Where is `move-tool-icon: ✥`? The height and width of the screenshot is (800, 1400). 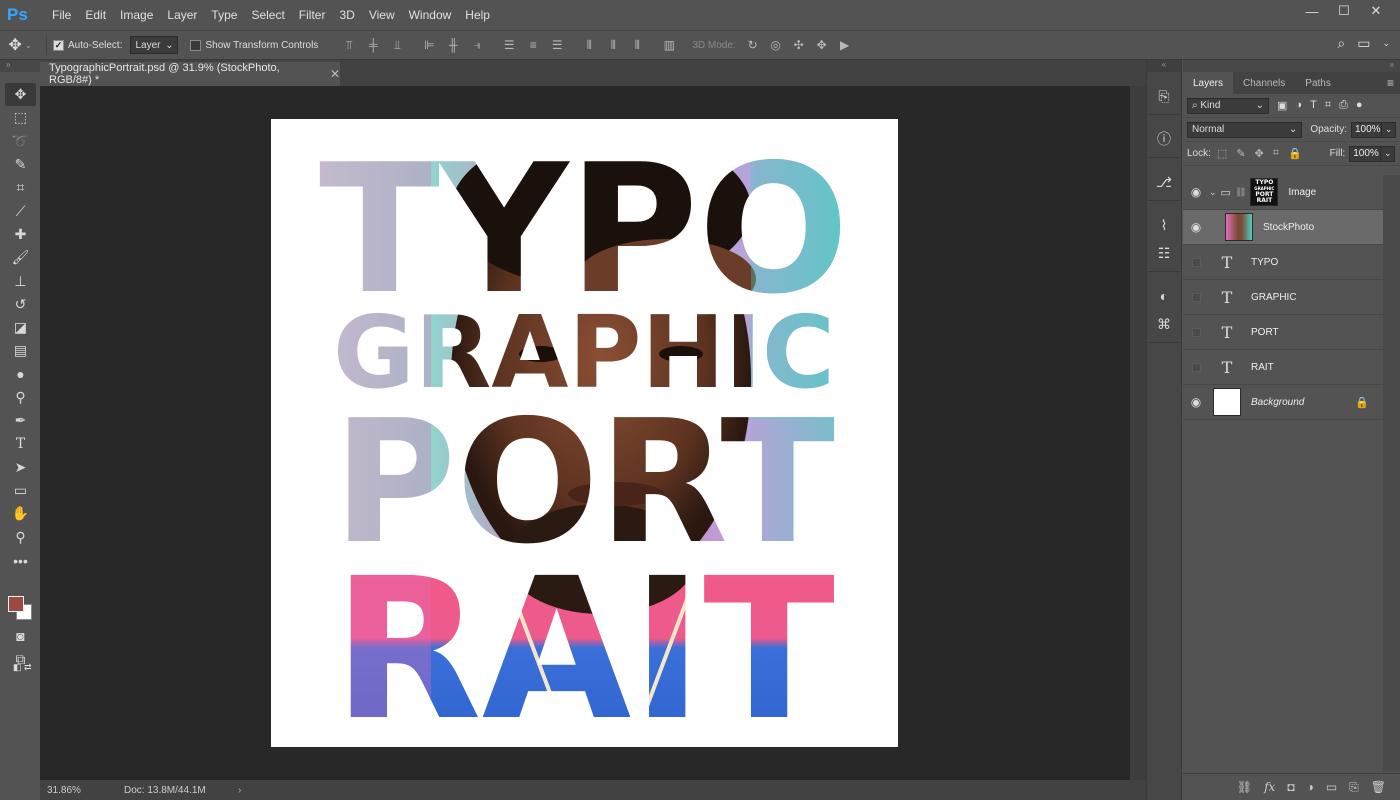
move-tool-icon: ✥ is located at coordinates (20, 95).